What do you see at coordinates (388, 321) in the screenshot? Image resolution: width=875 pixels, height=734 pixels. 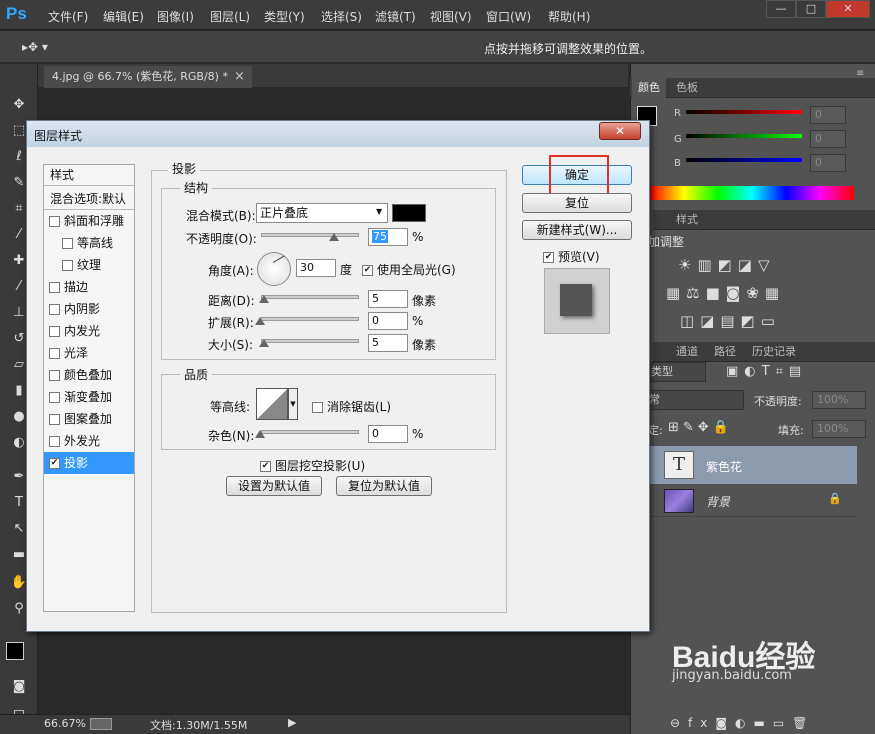 I see `spread-input: 0` at bounding box center [388, 321].